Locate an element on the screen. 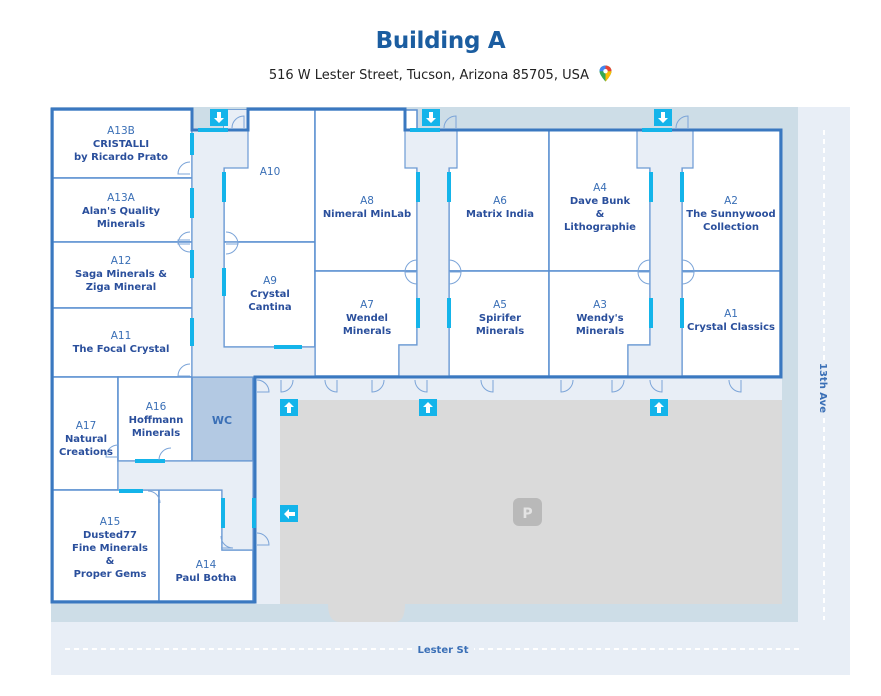  room-name: Crystal is located at coordinates (270, 294).